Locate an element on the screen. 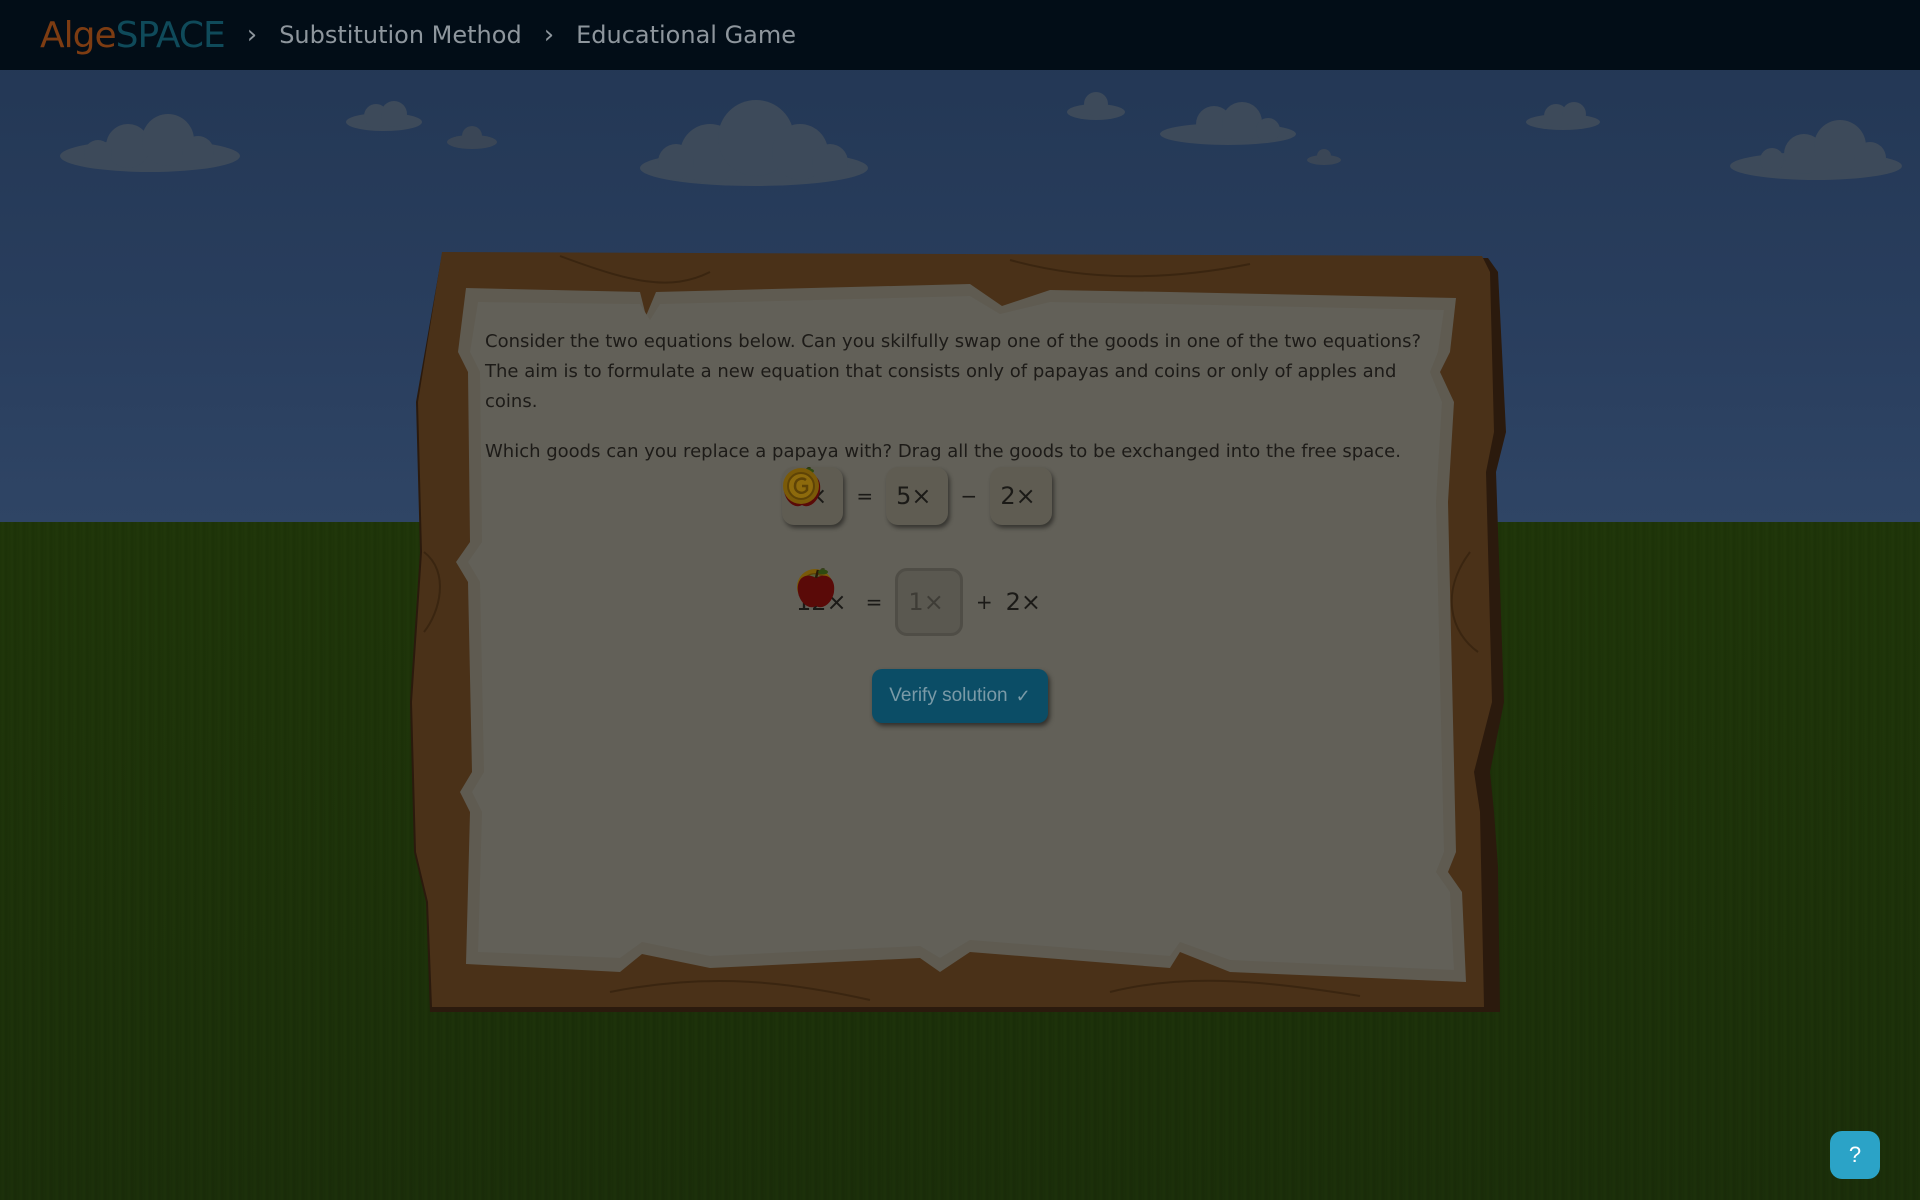  equation-1: 1× = 5× − 2× is located at coordinates (917, 496).